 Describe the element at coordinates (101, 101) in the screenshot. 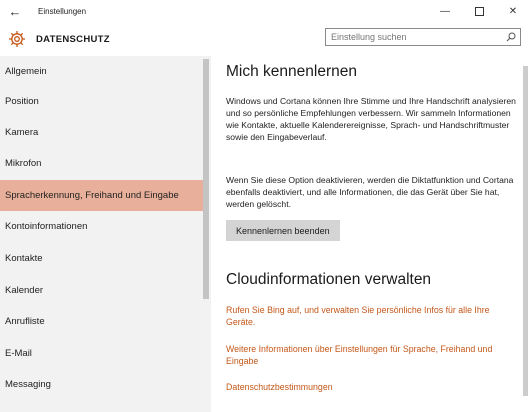

I see `sidebar-item-position: Position` at that location.